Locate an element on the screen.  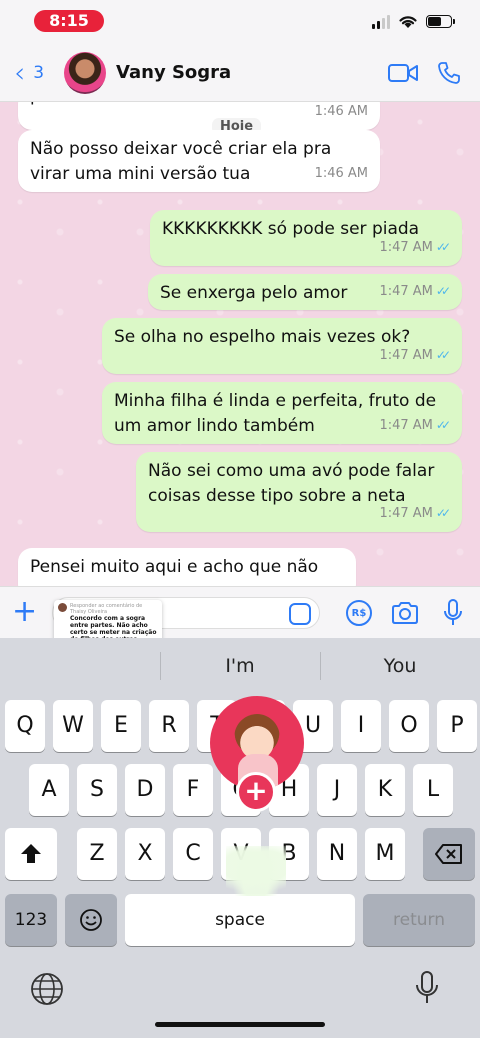
home-indicator is located at coordinates (240, 1024).